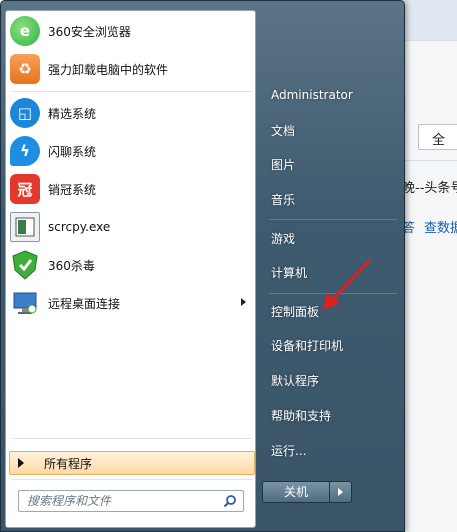 The width and height of the screenshot is (457, 532). What do you see at coordinates (331, 164) in the screenshot?
I see `right-item-pictures: 图片` at bounding box center [331, 164].